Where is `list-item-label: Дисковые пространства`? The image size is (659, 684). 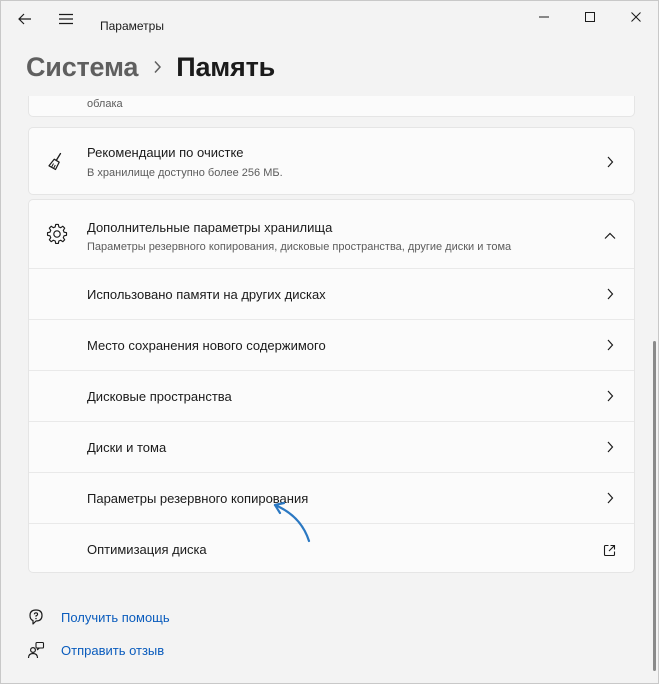 list-item-label: Дисковые пространства is located at coordinates (159, 396).